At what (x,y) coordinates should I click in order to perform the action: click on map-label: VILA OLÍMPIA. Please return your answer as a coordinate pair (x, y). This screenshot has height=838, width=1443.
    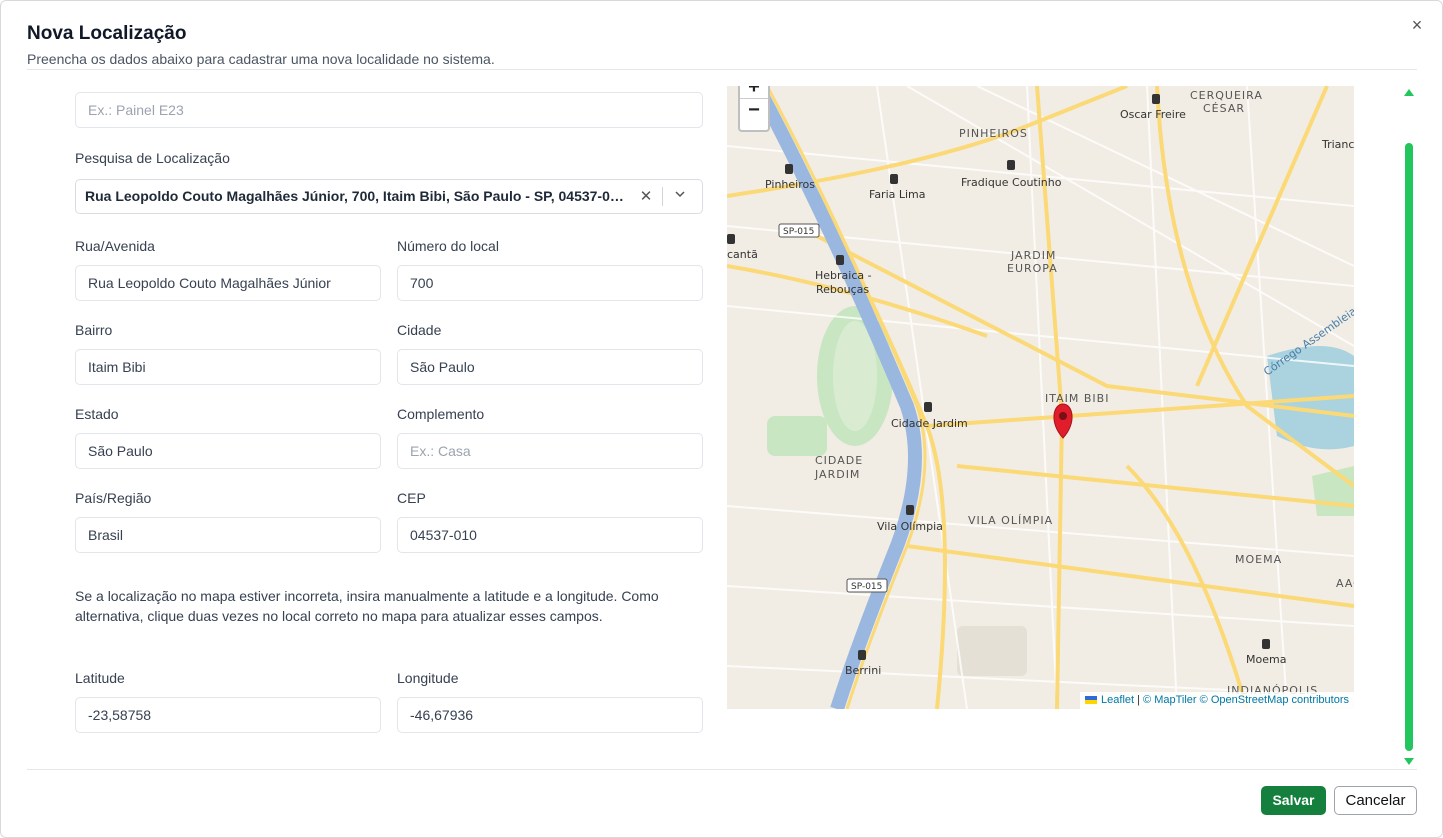
    Looking at the image, I should click on (1010, 520).